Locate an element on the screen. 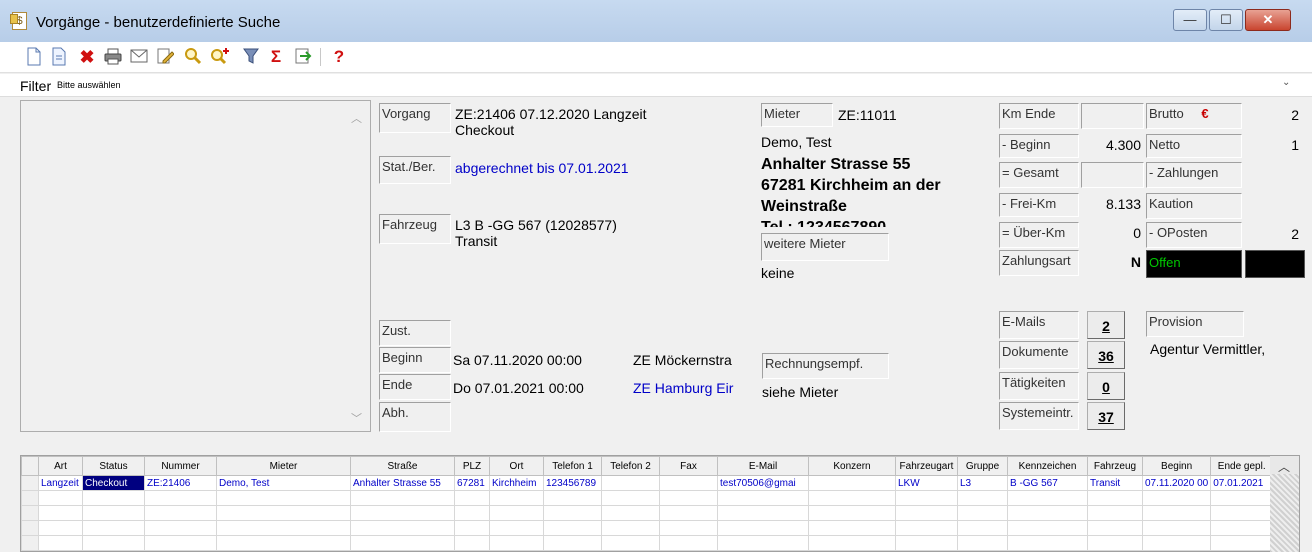 Image resolution: width=1312 pixels, height=552 pixels. edit-icon is located at coordinates (165, 57).